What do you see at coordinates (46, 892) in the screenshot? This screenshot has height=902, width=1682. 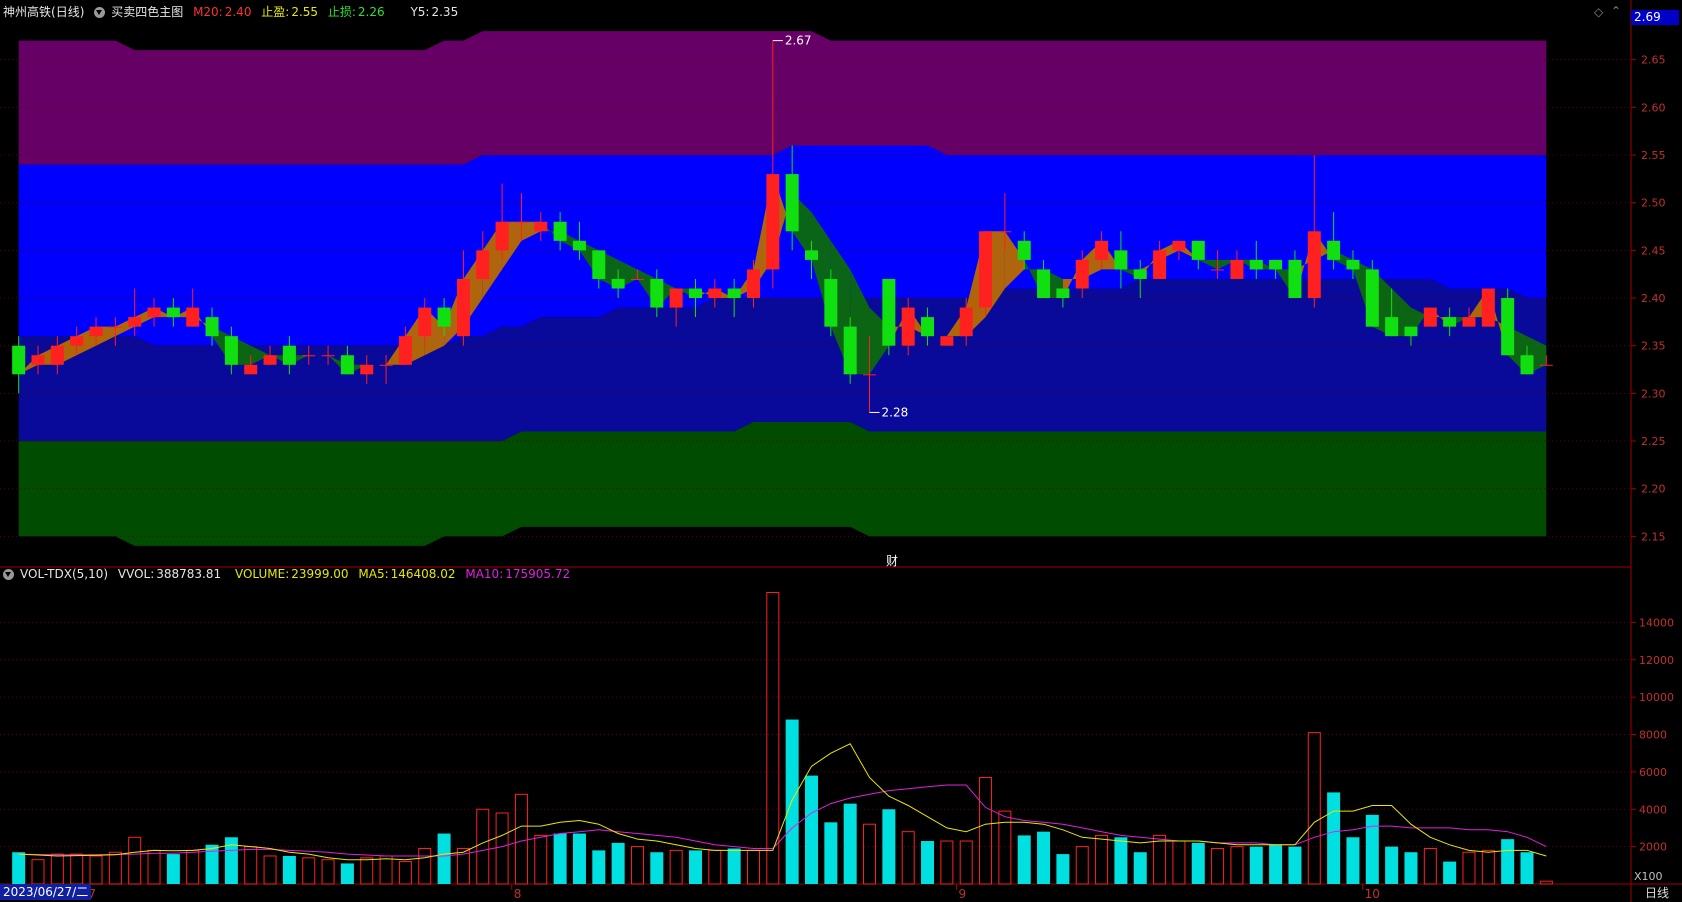 I see `cursor-date: 2023/06/27/二` at bounding box center [46, 892].